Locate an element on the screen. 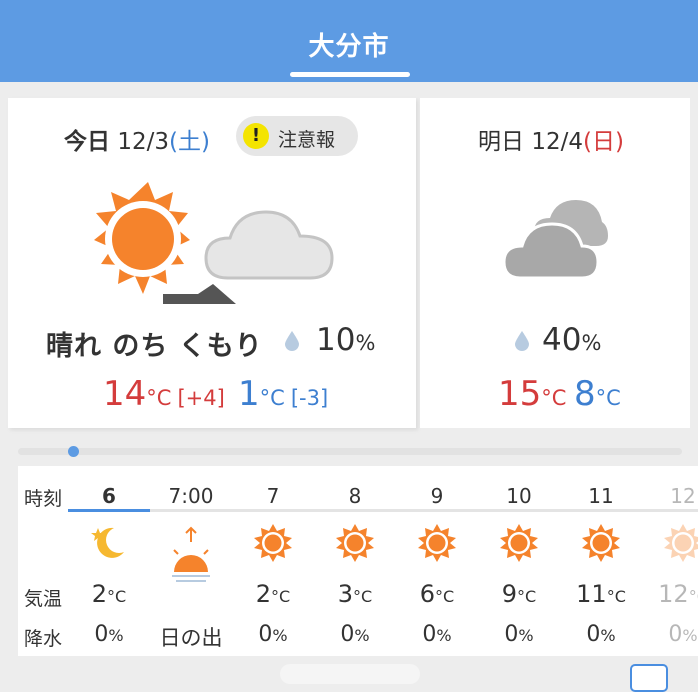 The width and height of the screenshot is (698, 692). tomorrow-label: 明日 is located at coordinates (501, 142).